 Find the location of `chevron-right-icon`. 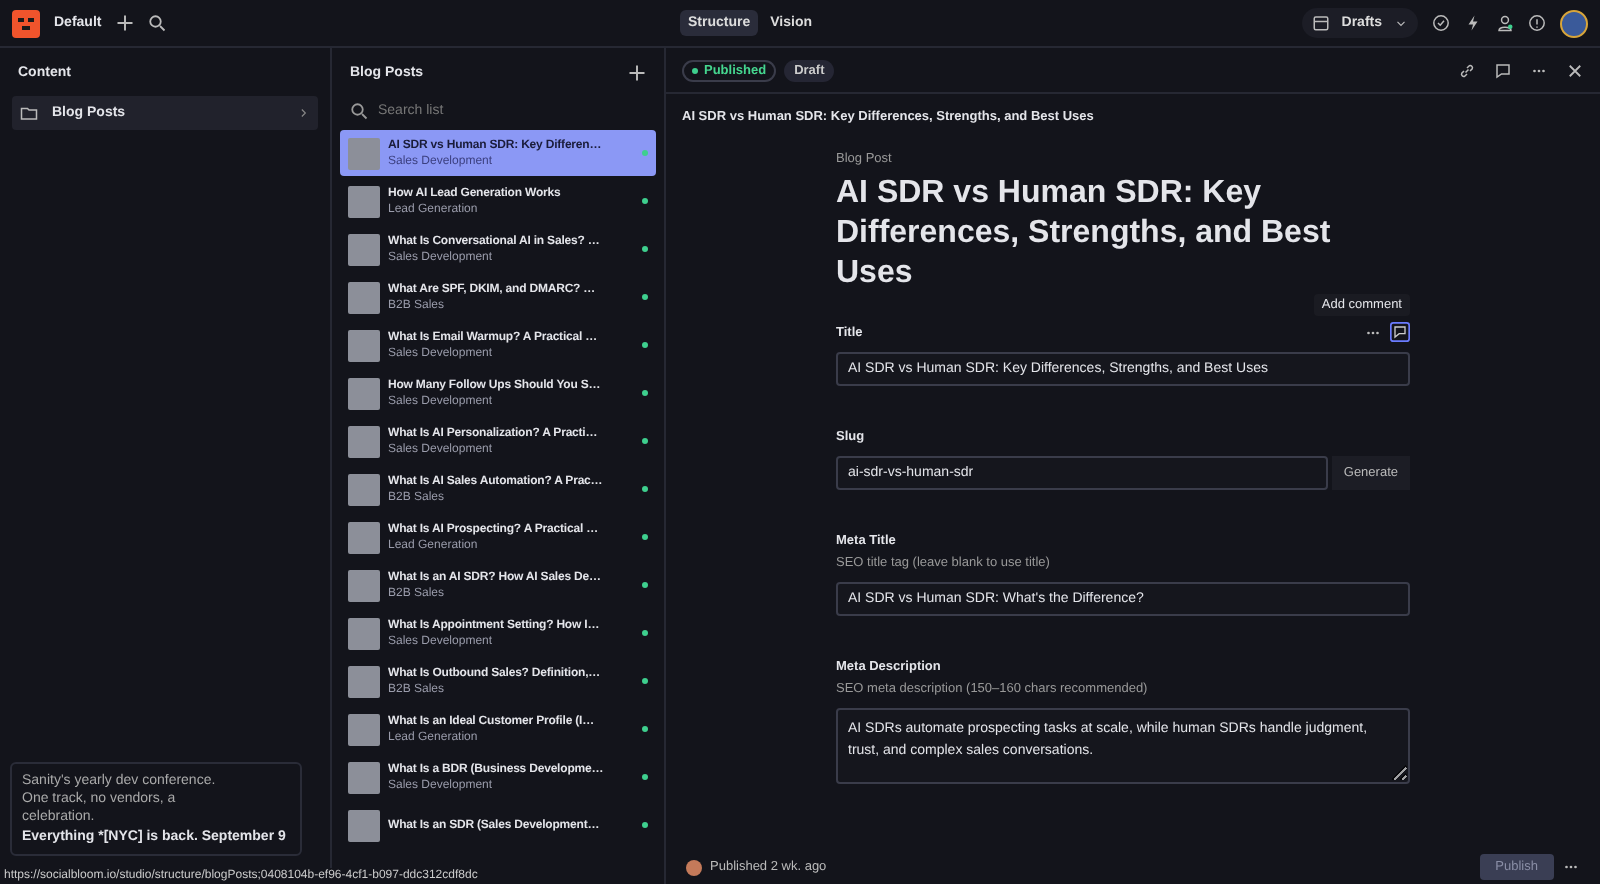

chevron-right-icon is located at coordinates (303, 113).